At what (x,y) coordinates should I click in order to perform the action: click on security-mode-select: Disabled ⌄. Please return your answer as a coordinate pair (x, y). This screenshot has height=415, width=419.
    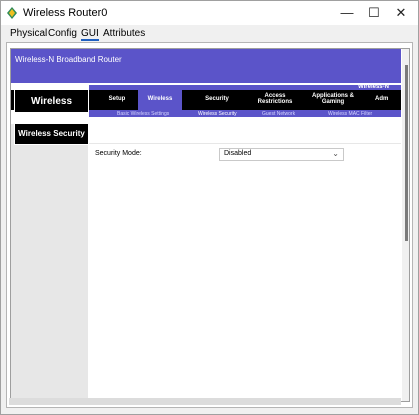
    Looking at the image, I should click on (281, 154).